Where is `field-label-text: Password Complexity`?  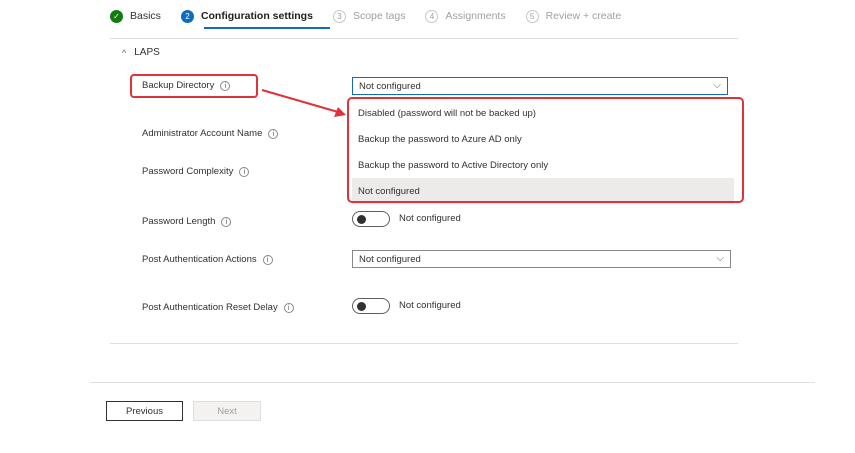
field-label-text: Password Complexity is located at coordinates (188, 171).